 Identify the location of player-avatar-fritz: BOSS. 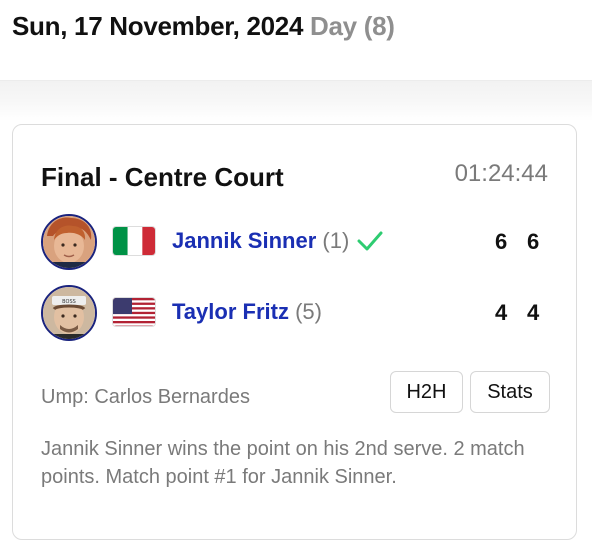
(69, 313).